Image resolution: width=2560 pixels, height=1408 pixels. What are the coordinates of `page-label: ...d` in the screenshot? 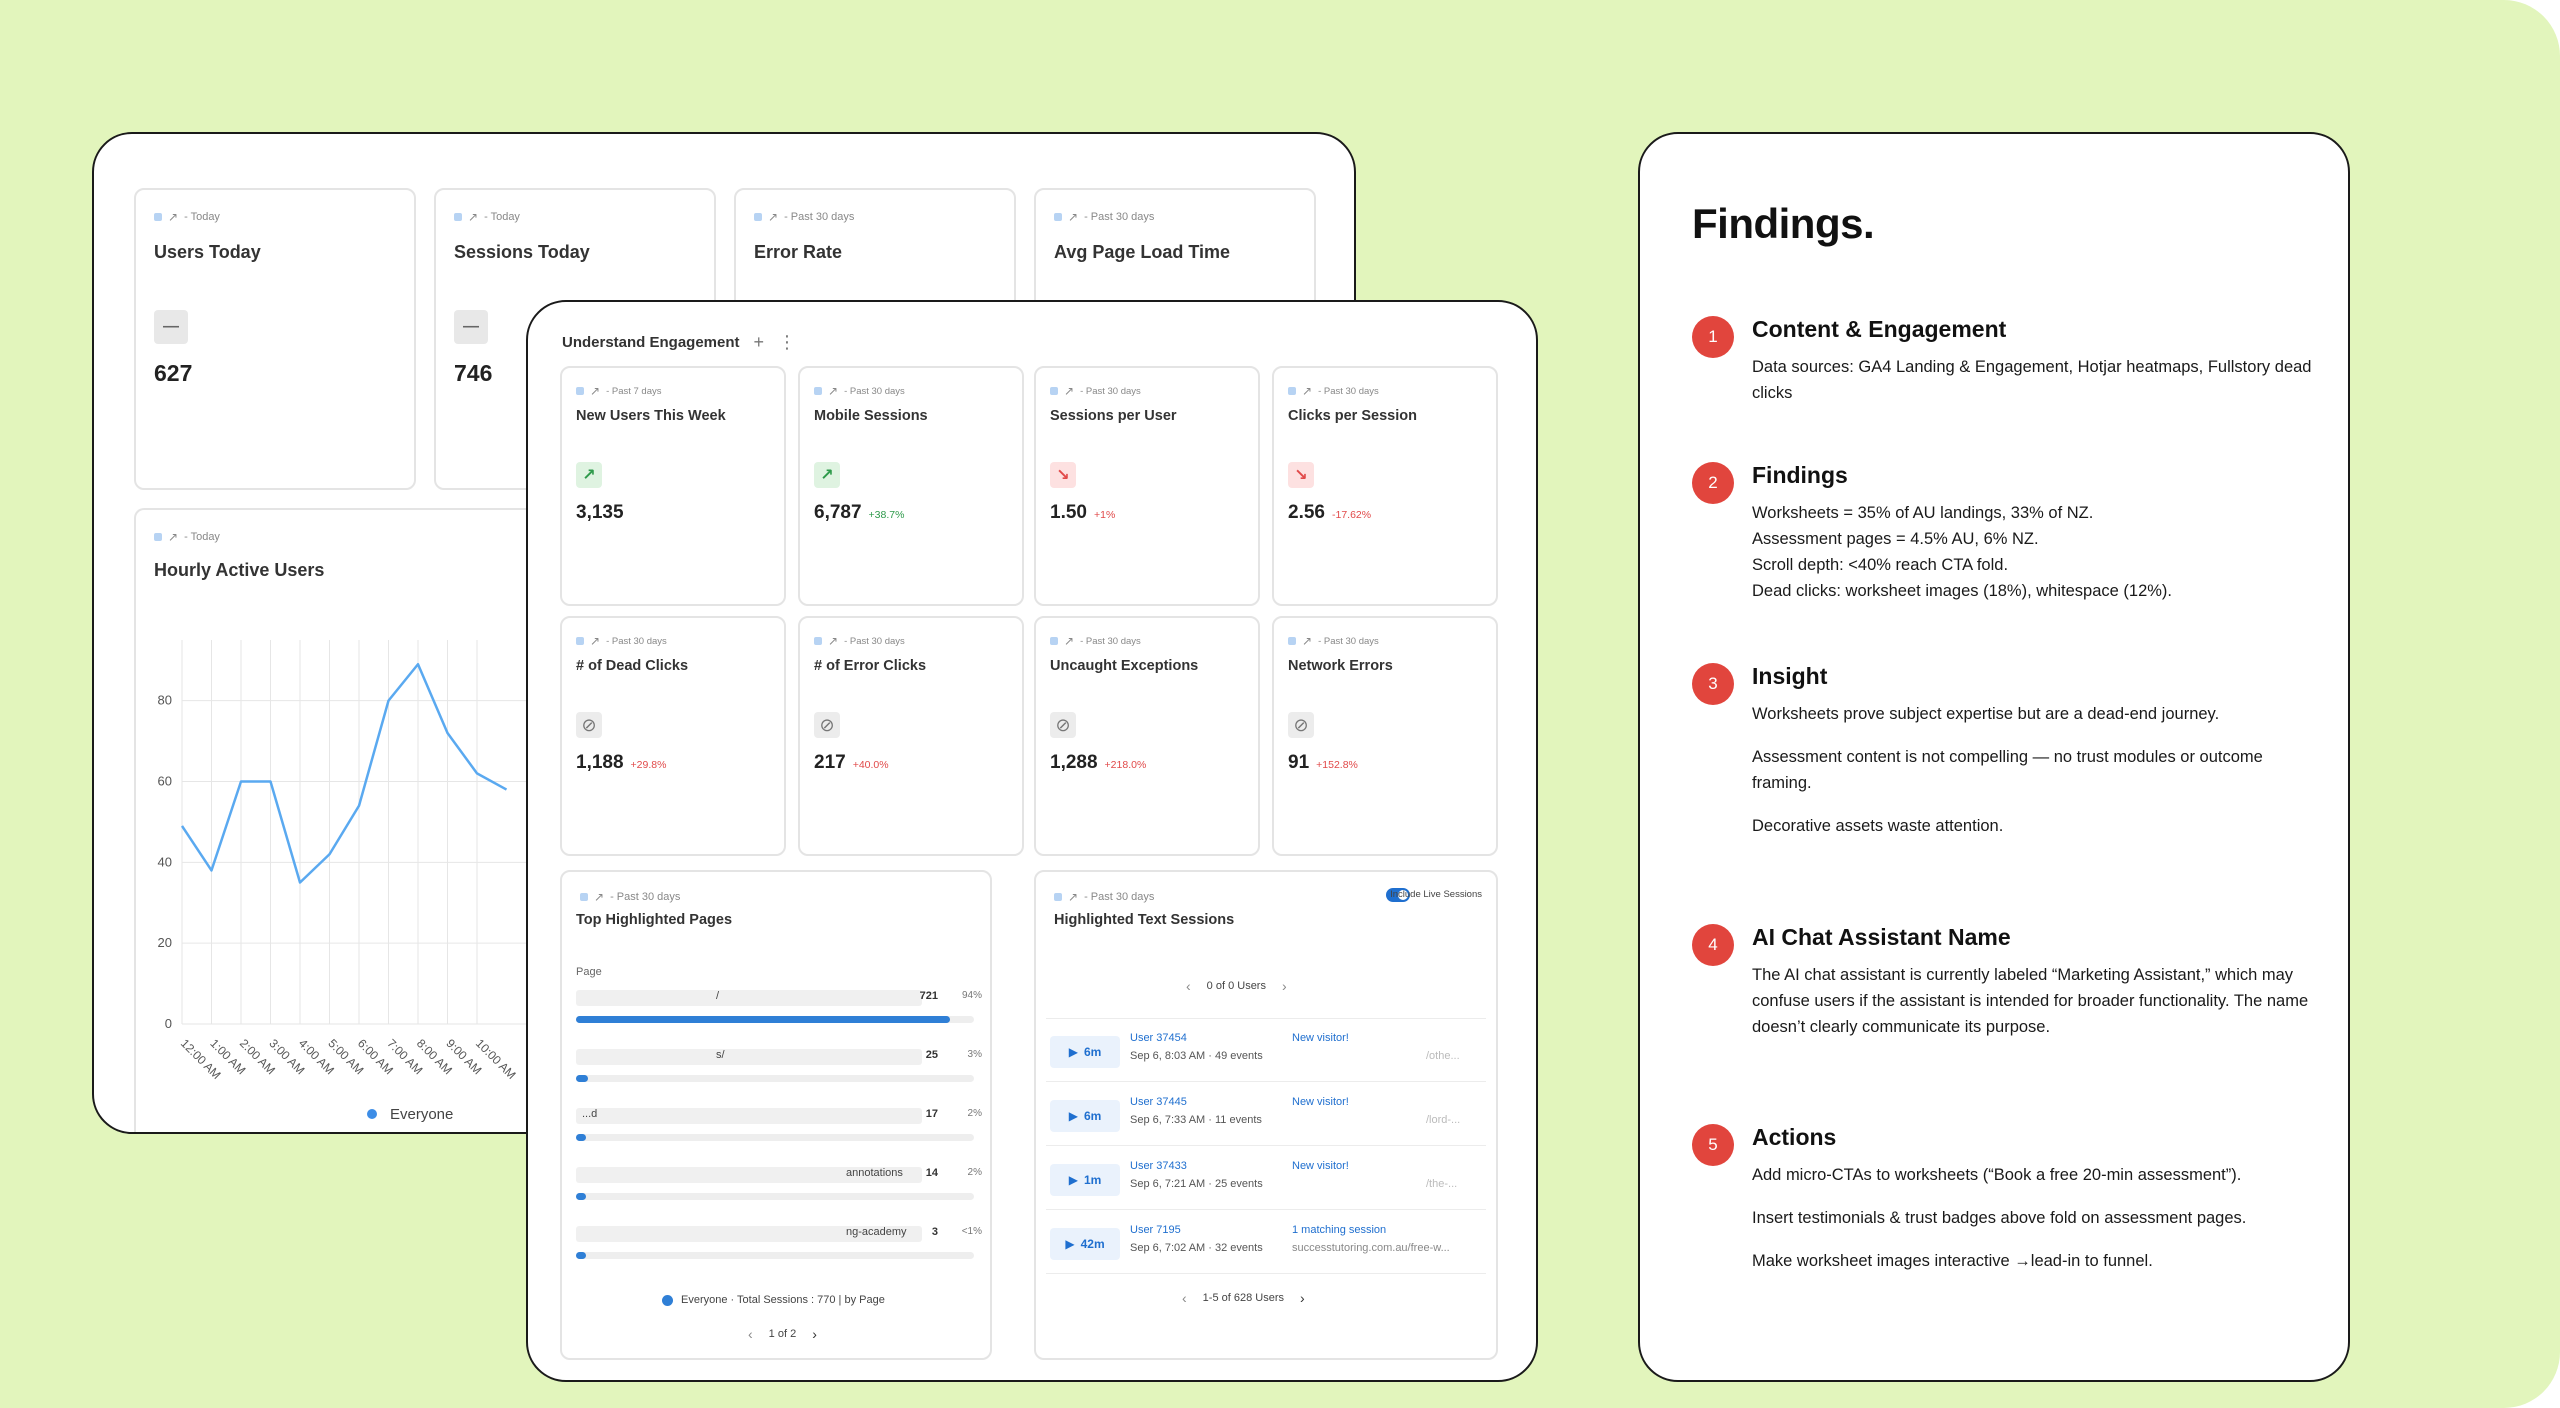 It's located at (590, 1114).